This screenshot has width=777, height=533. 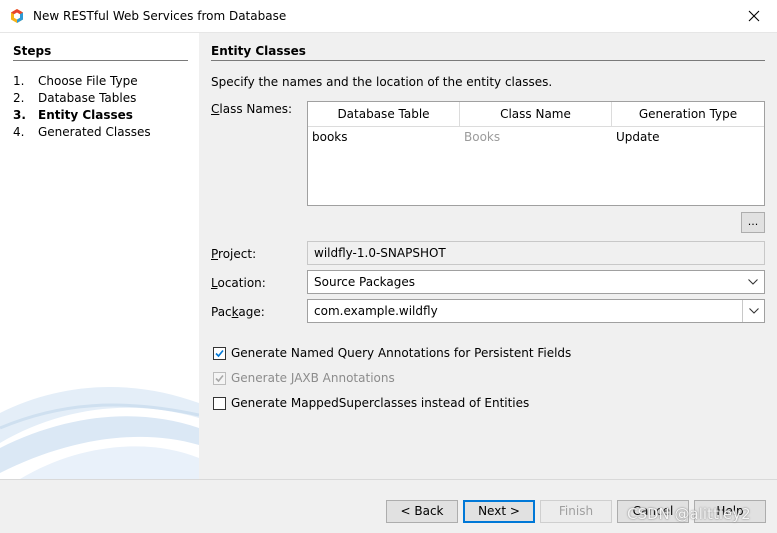 I want to click on title-bar: New RESTful Web Services from Database, so click(x=388, y=16).